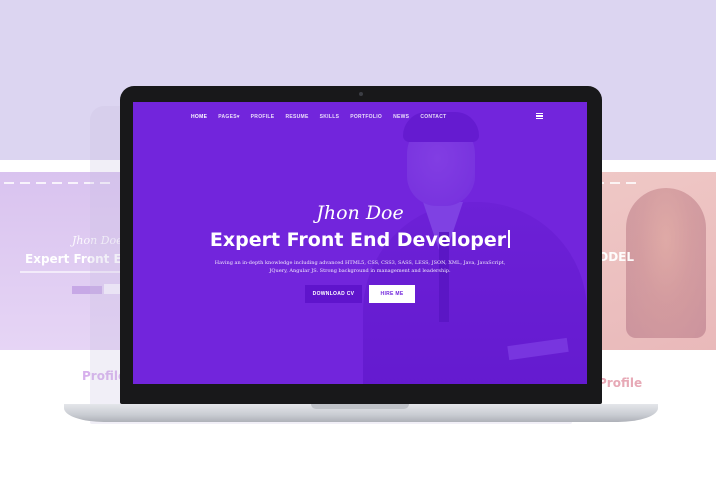 The width and height of the screenshot is (716, 480). Describe the element at coordinates (666, 263) in the screenshot. I see `ghost-right-portrait` at that location.